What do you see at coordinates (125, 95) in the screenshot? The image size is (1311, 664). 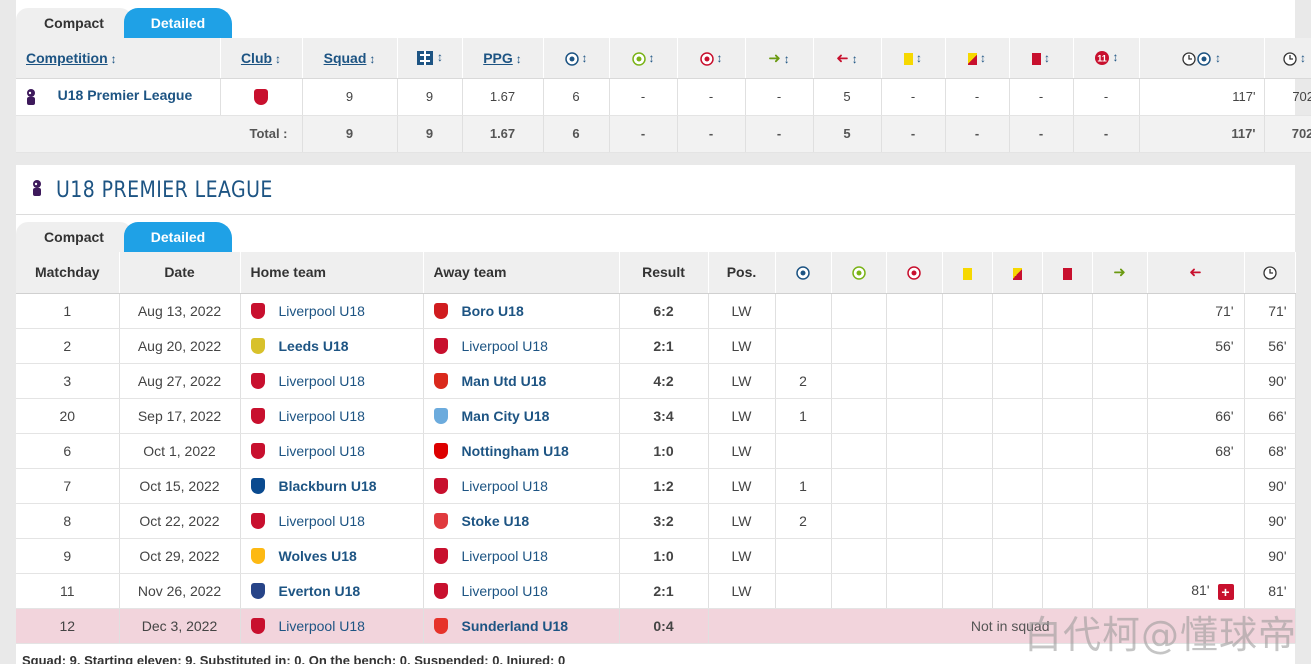 I see `competition-link: U18 Premier League` at bounding box center [125, 95].